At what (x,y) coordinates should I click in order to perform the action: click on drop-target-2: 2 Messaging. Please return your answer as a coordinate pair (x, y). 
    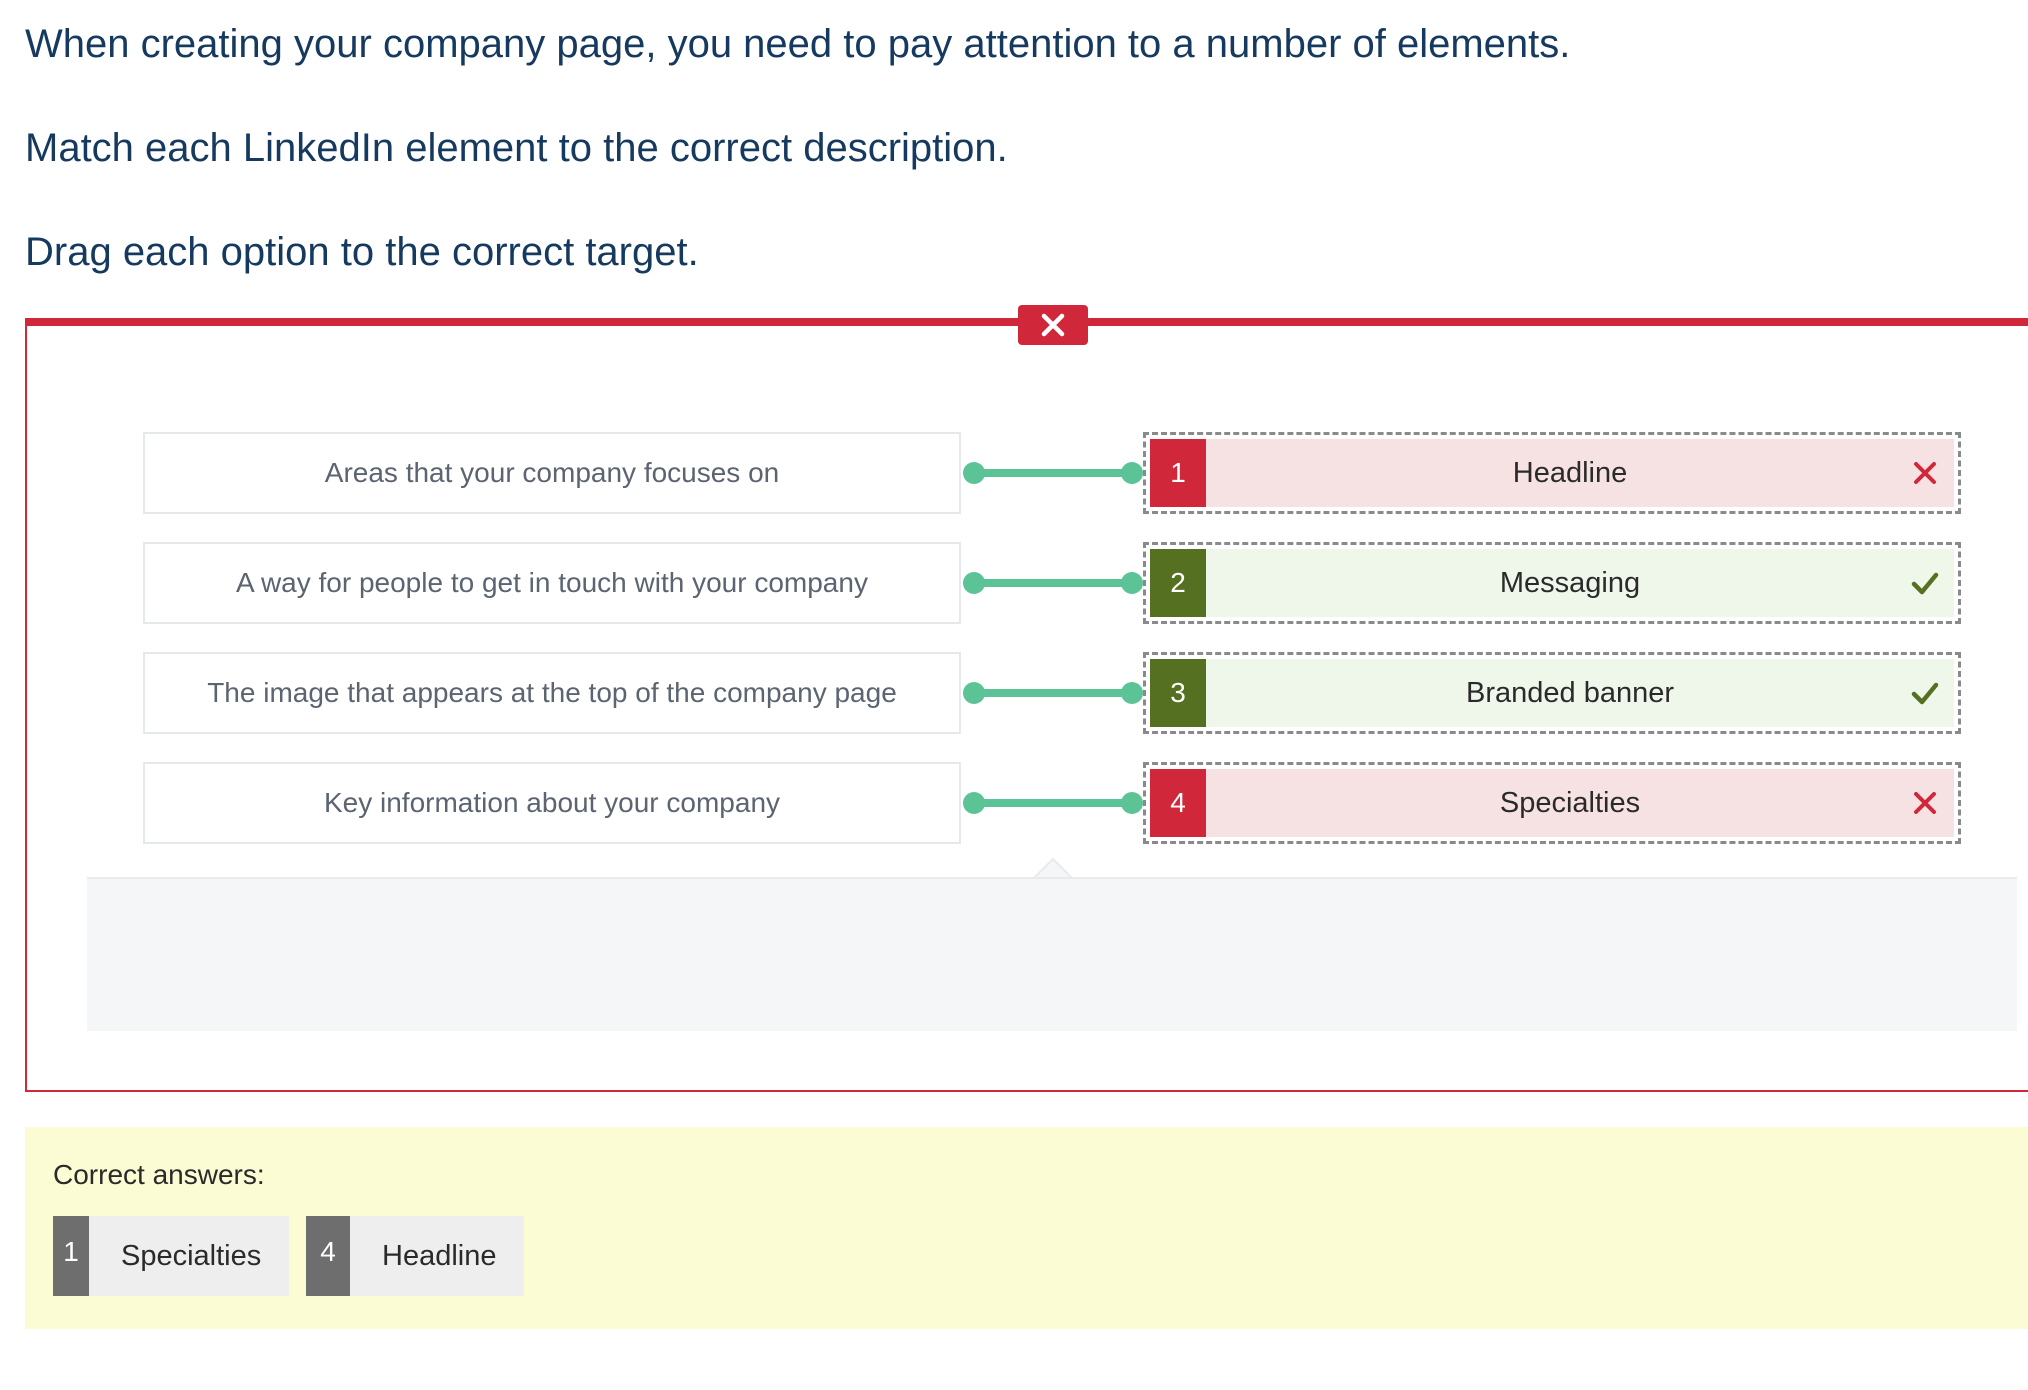
    Looking at the image, I should click on (1552, 583).